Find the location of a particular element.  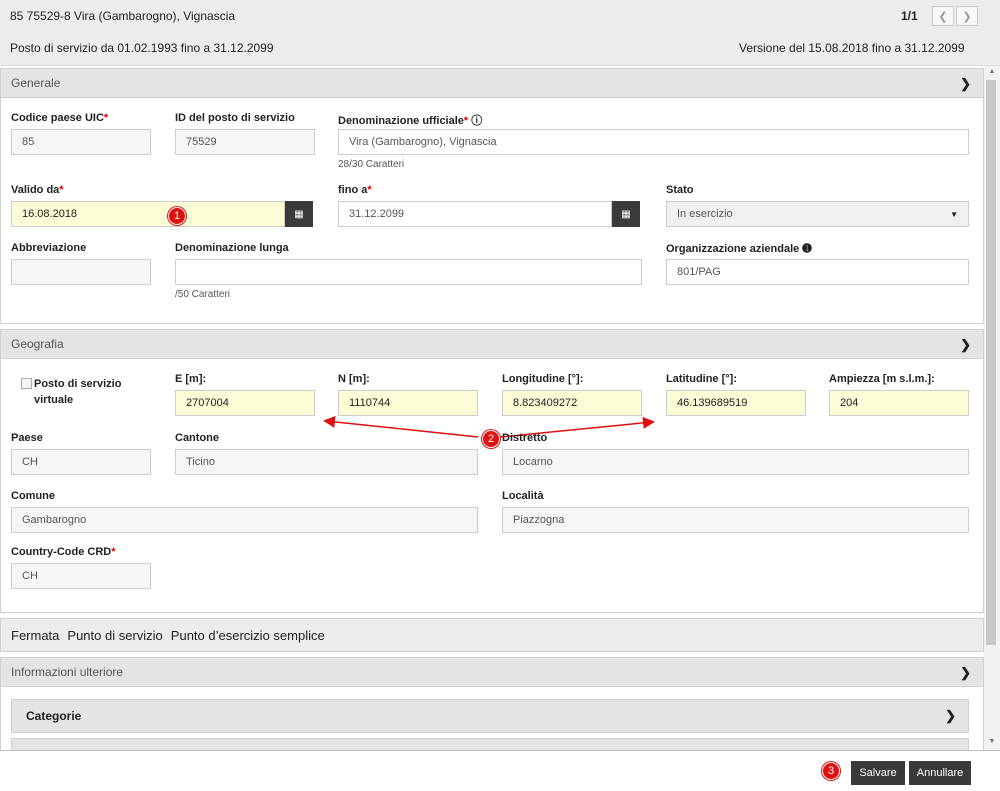

annotation-marker-2: 2 is located at coordinates (491, 439).